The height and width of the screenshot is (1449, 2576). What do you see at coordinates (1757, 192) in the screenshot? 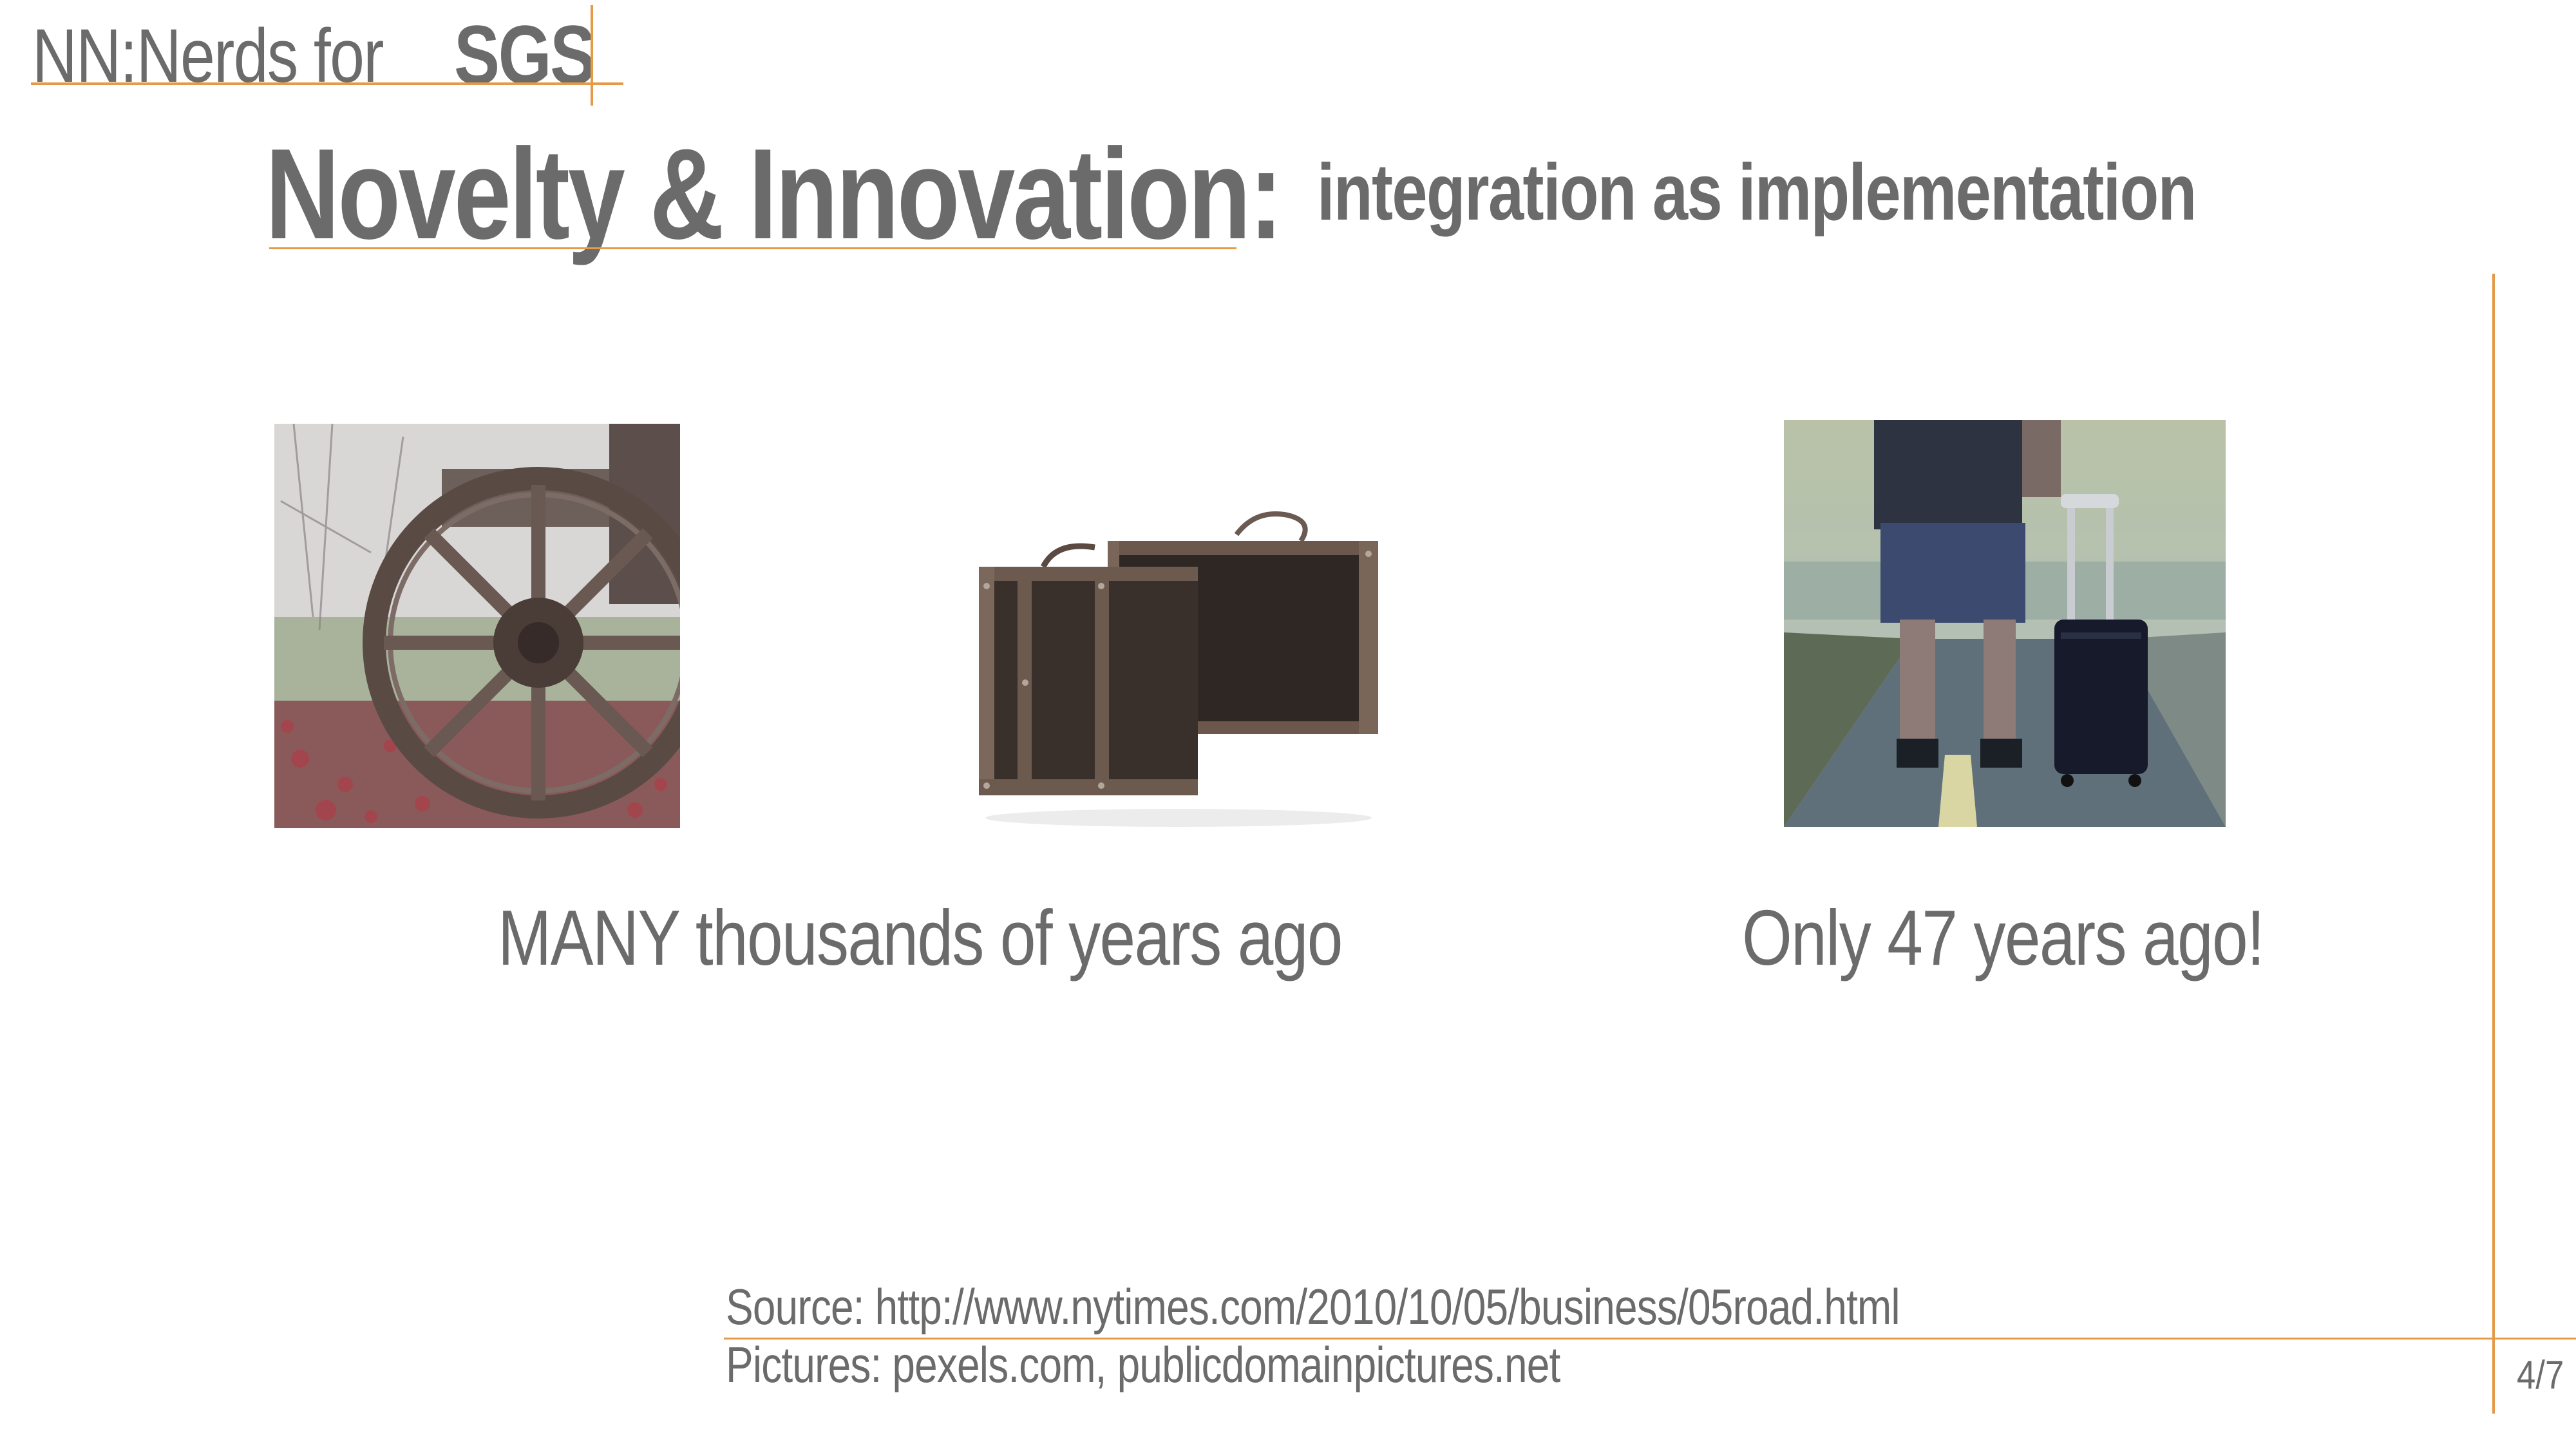
I see `slide-subtitle: integration as implementation` at bounding box center [1757, 192].